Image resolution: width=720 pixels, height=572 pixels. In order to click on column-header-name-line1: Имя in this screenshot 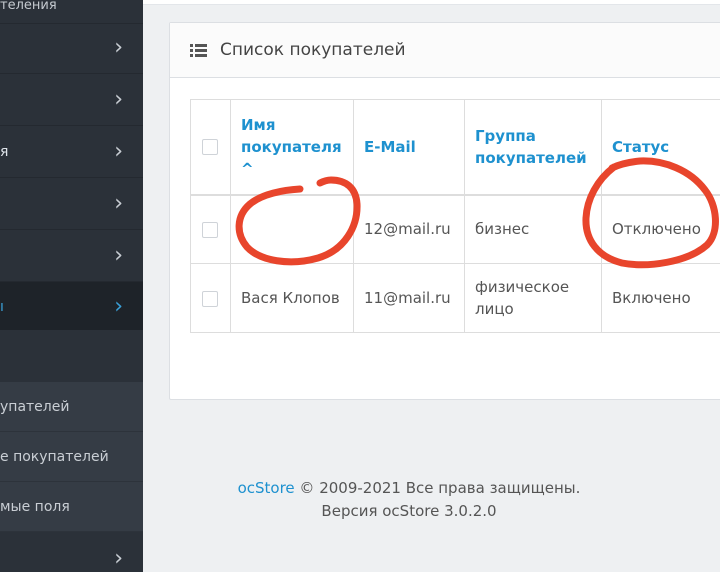, I will do `click(258, 124)`.